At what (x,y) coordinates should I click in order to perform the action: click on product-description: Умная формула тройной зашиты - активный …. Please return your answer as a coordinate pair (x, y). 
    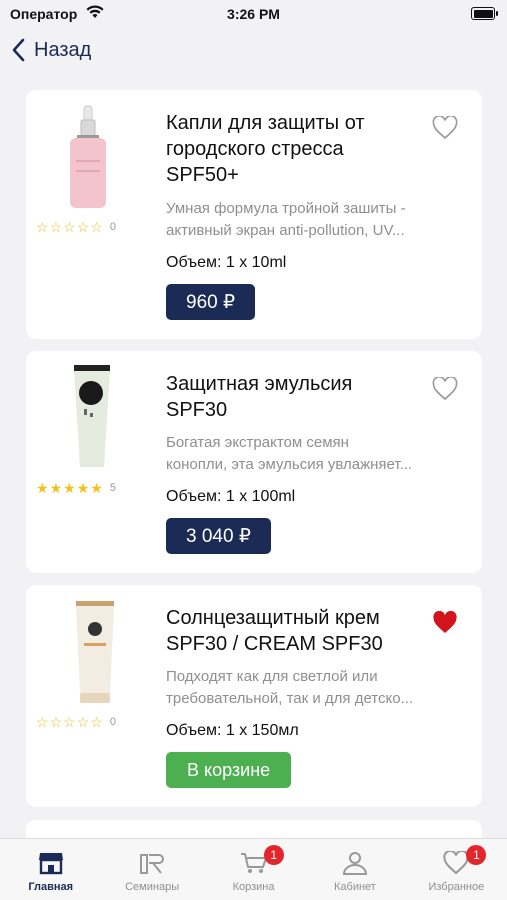
    Looking at the image, I should click on (286, 219).